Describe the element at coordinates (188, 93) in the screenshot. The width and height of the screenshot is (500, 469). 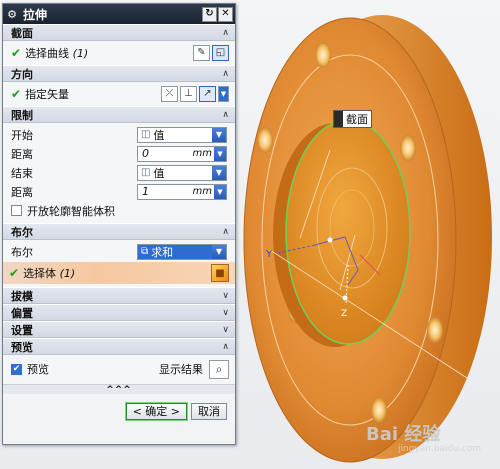
I see `vector-dialog-icon: ⊥` at that location.